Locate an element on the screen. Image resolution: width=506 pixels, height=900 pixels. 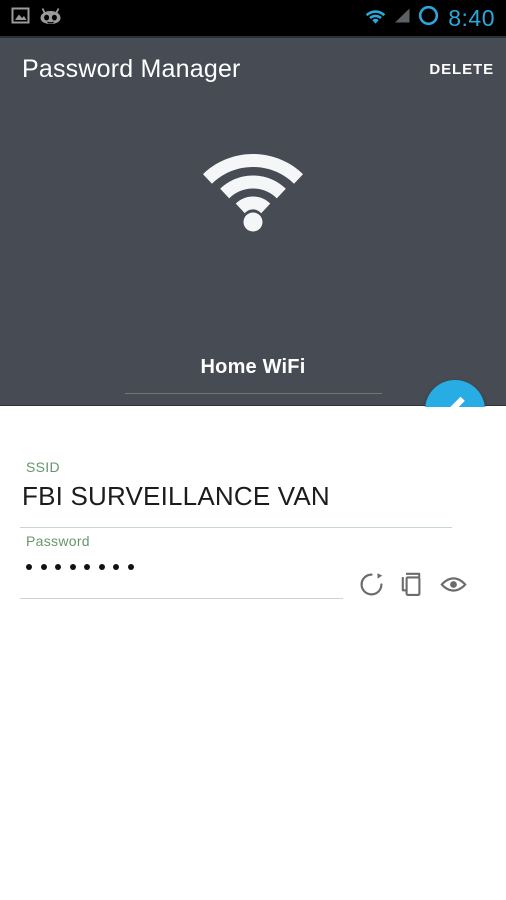
regenerate-icon is located at coordinates (371, 584).